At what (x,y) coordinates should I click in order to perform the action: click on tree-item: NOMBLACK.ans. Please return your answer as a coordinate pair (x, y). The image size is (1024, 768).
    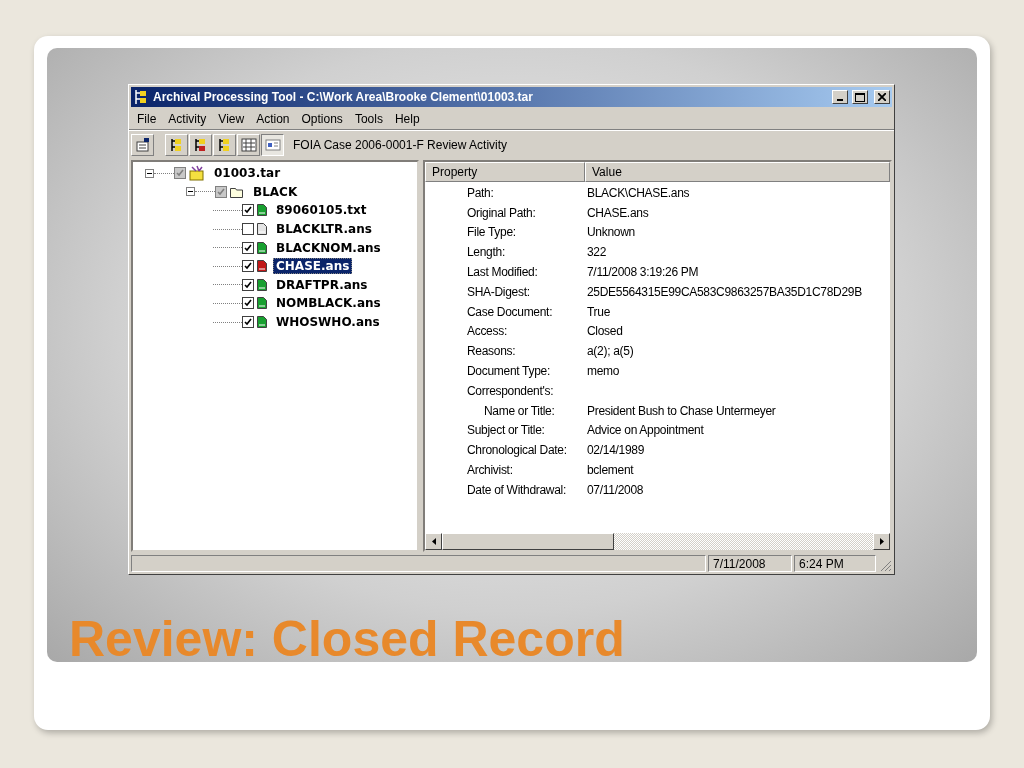
    Looking at the image, I should click on (328, 303).